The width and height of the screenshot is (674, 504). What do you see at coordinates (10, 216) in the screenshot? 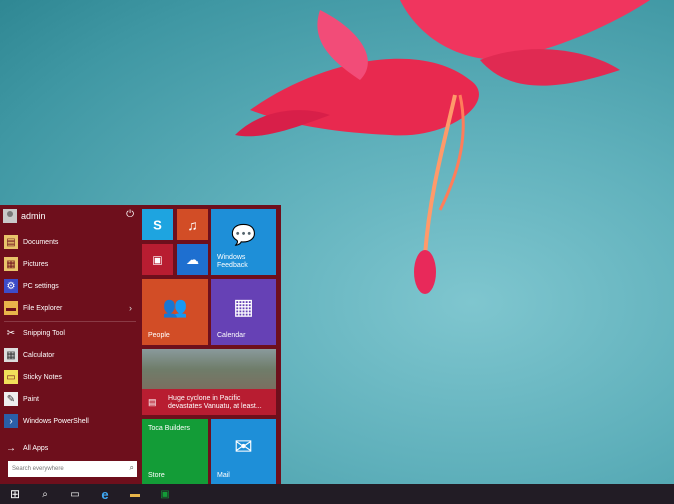
I see `user-avatar-icon` at bounding box center [10, 216].